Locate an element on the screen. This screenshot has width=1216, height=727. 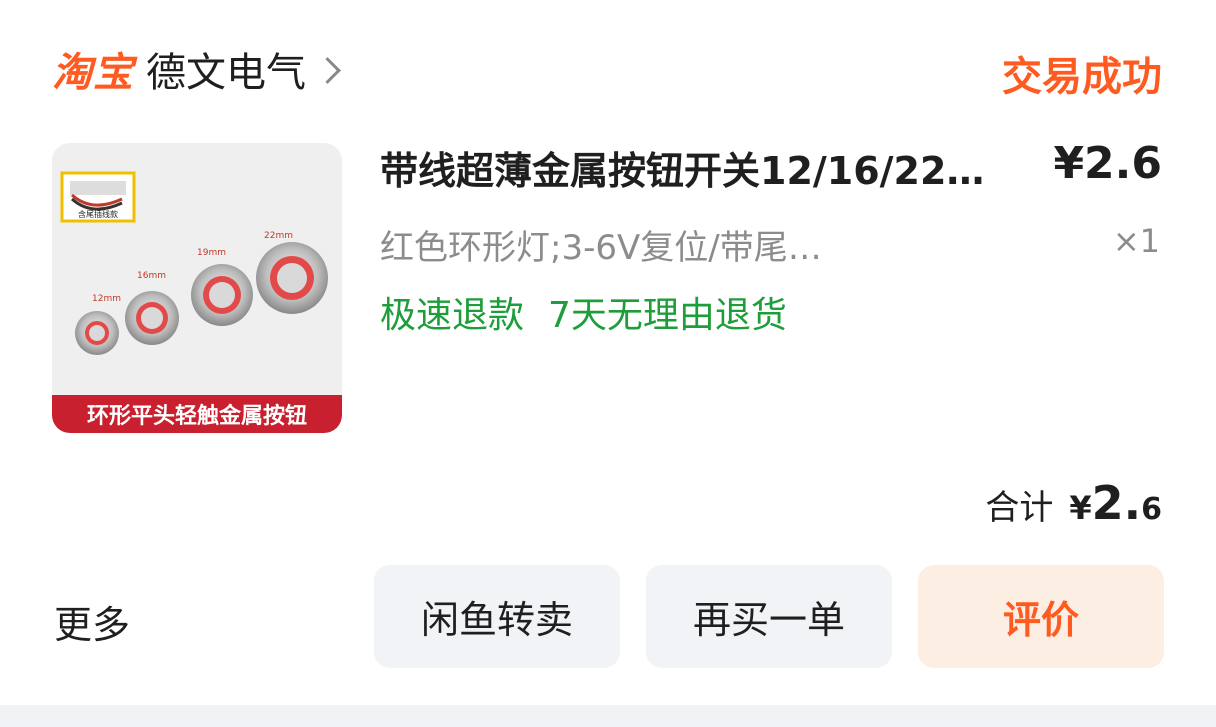
total-label: 合计 is located at coordinates (1019, 508).